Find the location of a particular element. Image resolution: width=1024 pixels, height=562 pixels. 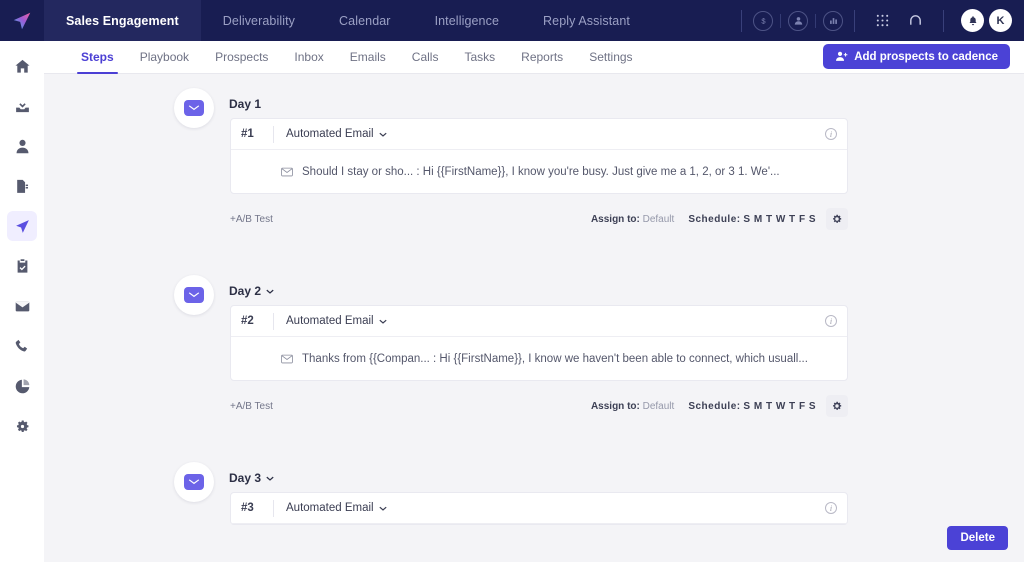

sidebar-item-contacts is located at coordinates (22, 146).